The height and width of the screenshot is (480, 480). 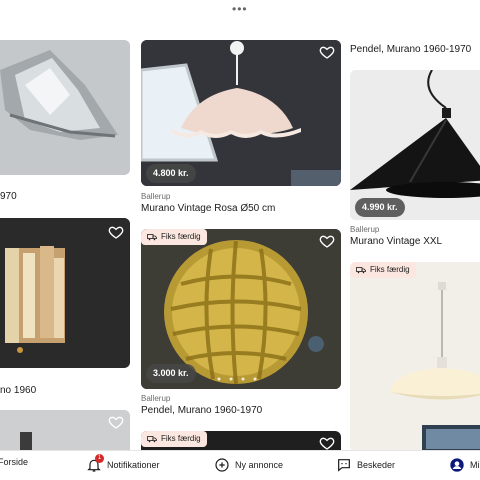 I want to click on price-badge: 4.800 kr., so click(x=171, y=173).